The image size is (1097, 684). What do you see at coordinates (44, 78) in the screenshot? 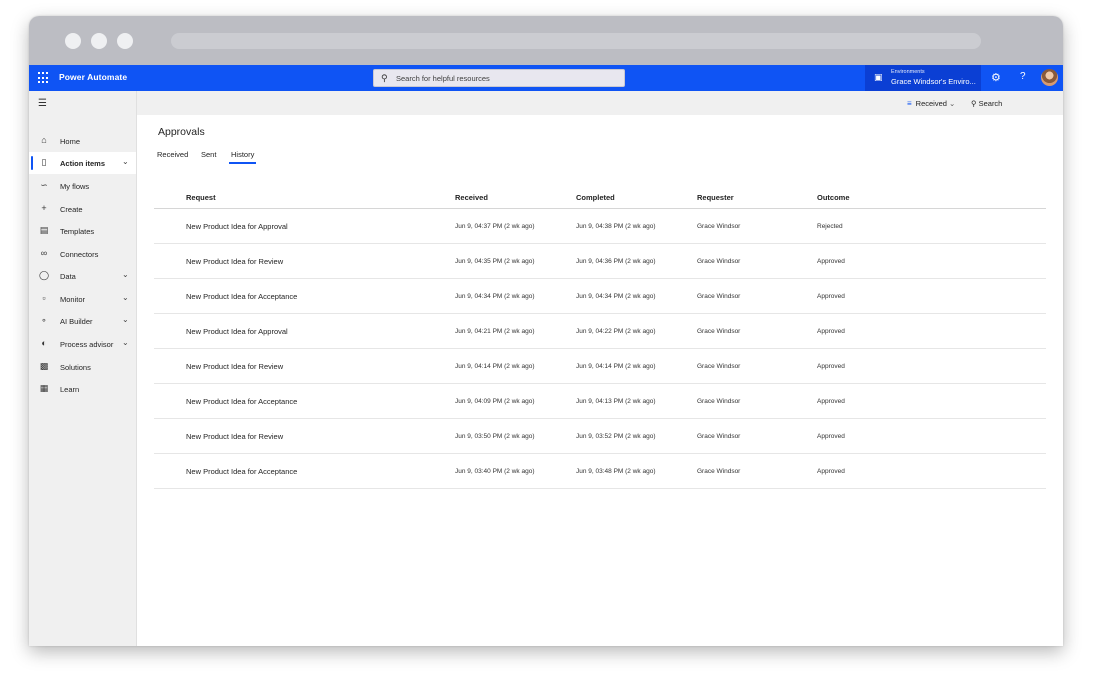
I see `app-launcher-icon` at bounding box center [44, 78].